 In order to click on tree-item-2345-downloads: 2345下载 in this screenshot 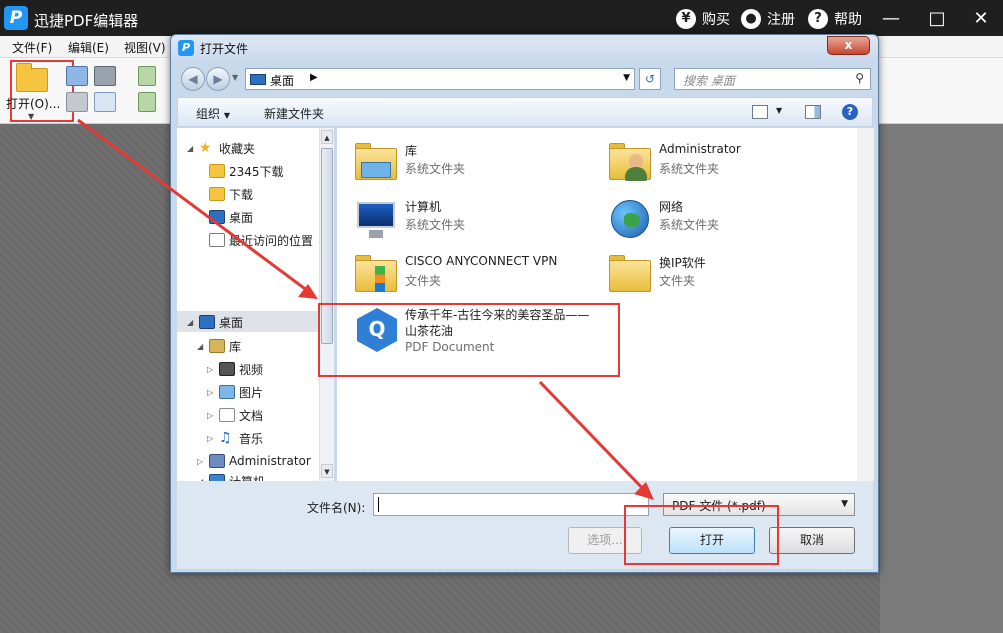, I will do `click(246, 171)`.